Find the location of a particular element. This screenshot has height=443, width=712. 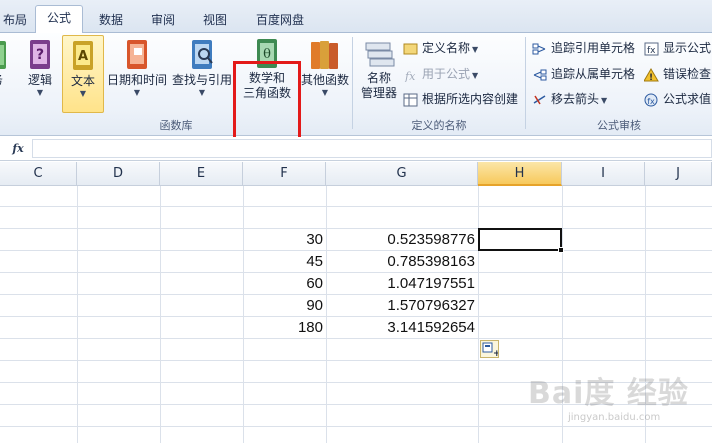

watermark-logo-text: Bai度 经验 is located at coordinates (608, 393).